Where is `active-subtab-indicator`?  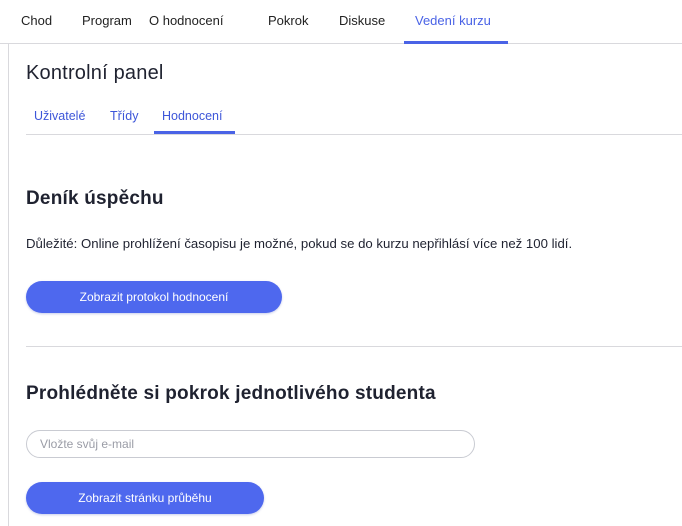 active-subtab-indicator is located at coordinates (194, 132).